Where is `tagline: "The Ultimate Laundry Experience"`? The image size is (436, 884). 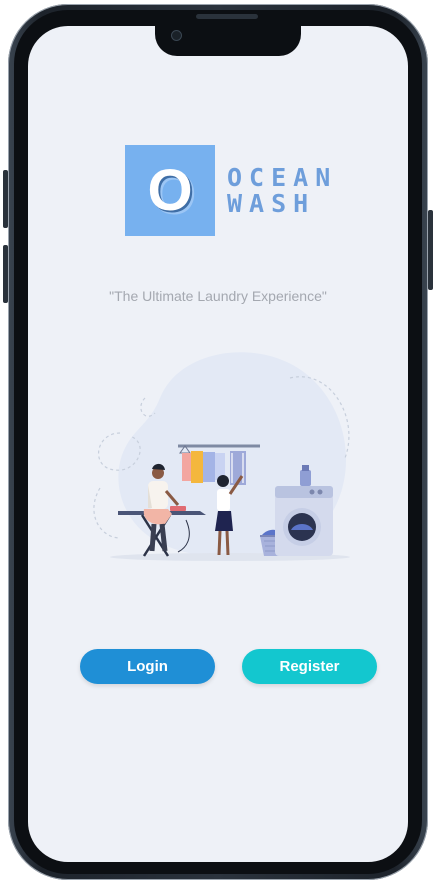 tagline: "The Ultimate Laundry Experience" is located at coordinates (218, 296).